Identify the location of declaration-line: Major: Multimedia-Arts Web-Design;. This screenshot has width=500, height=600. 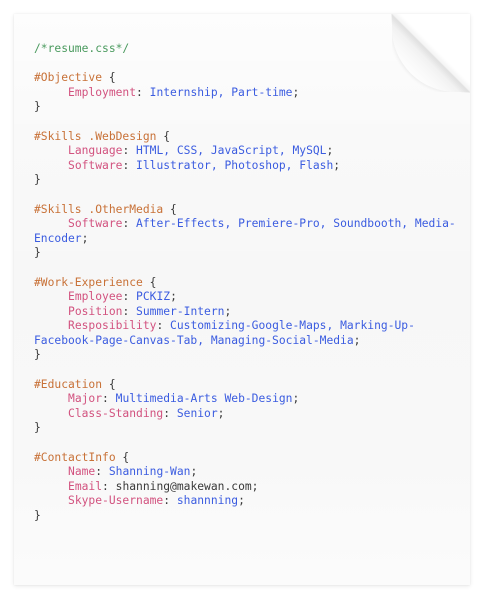
(248, 399).